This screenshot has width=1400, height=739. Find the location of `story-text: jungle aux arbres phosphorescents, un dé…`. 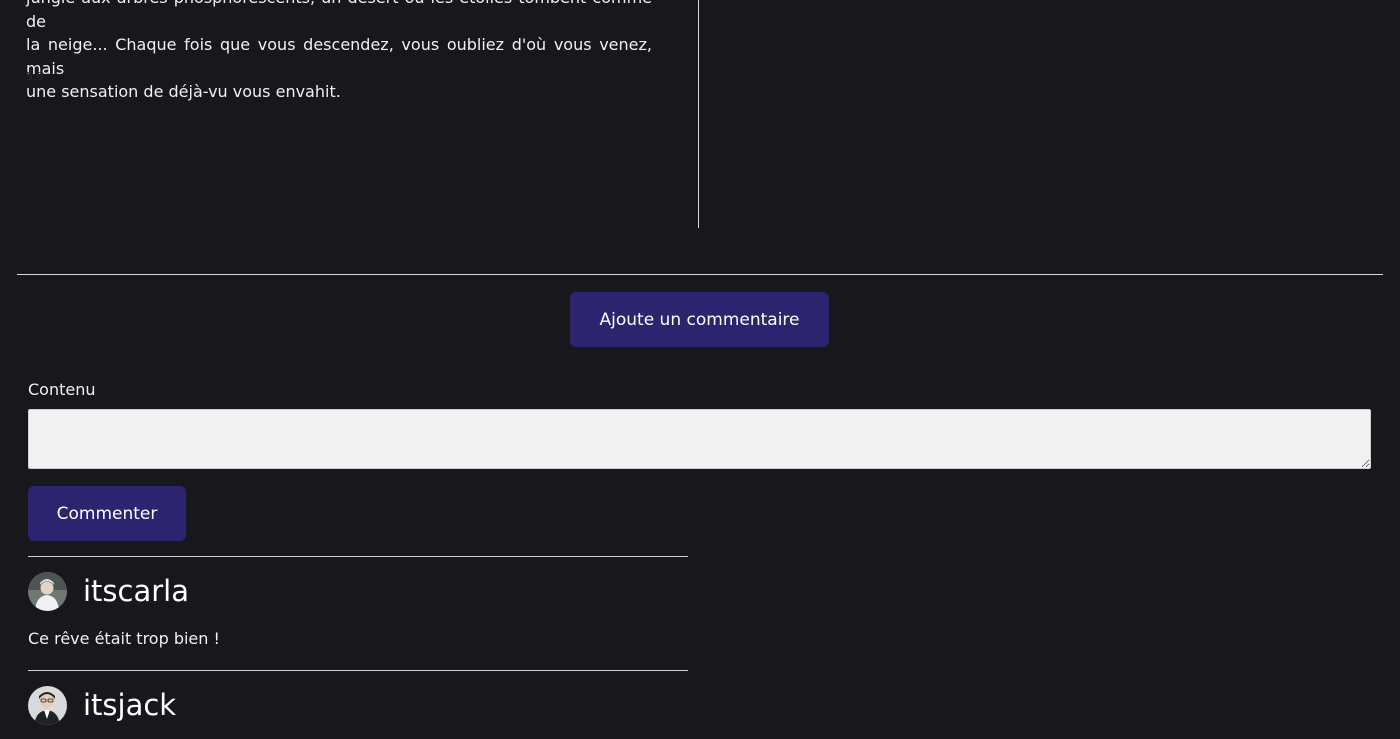

story-text: jungle aux arbres phosphorescents, un dé… is located at coordinates (339, 52).